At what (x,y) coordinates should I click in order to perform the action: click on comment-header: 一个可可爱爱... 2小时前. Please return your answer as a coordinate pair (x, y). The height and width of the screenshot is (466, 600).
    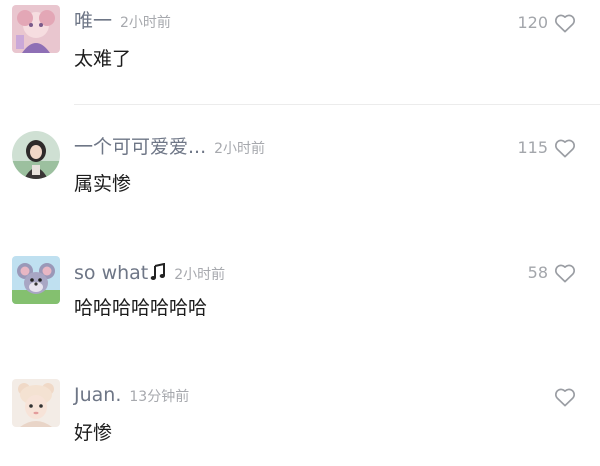
    Looking at the image, I should click on (169, 147).